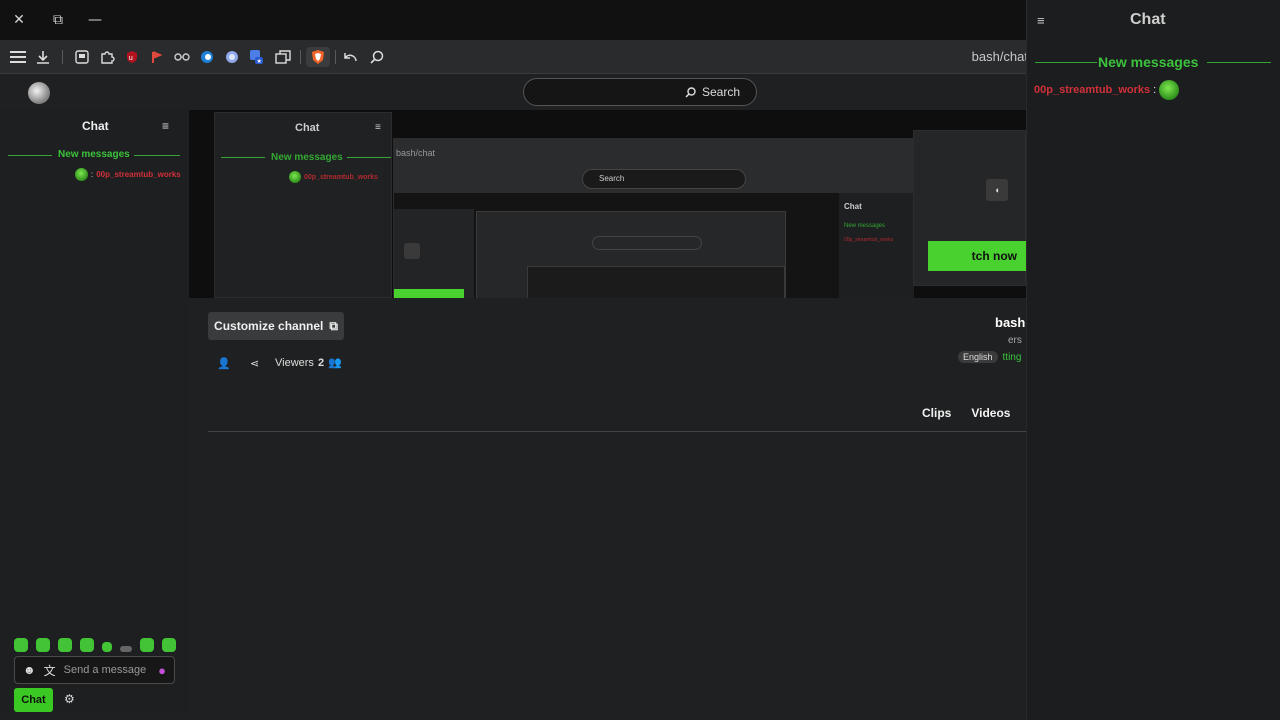 The image size is (1280, 720). I want to click on translate-icon: ★, so click(257, 57).